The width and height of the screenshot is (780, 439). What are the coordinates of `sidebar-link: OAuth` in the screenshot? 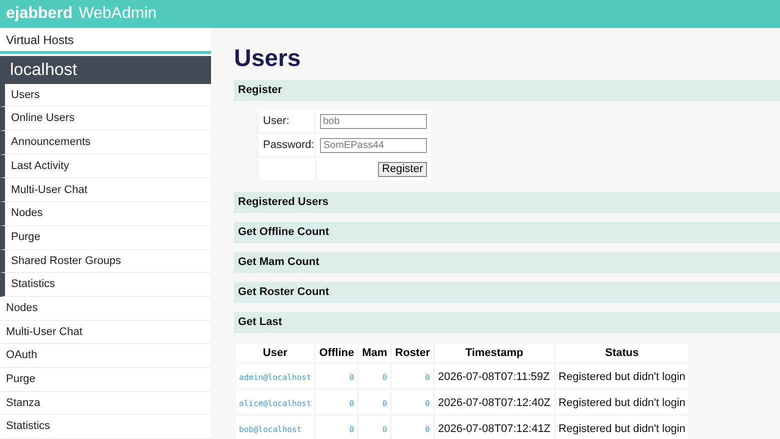 It's located at (22, 355).